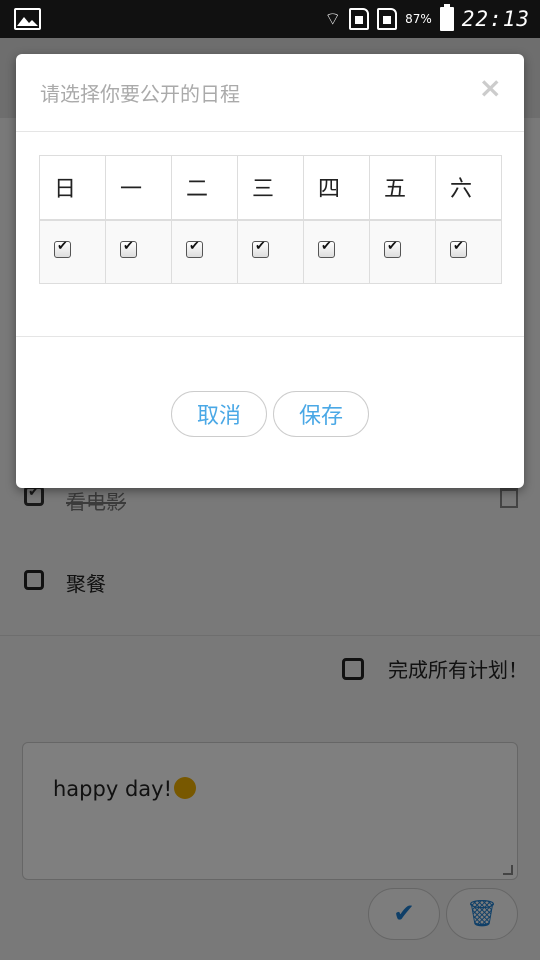 This screenshot has width=540, height=960. I want to click on battery-percent: 87%, so click(418, 19).